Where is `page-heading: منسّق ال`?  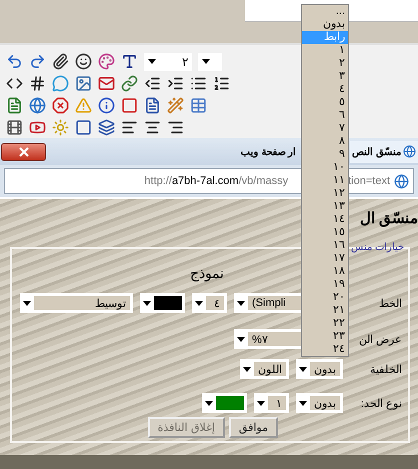 page-heading: منسّق ال is located at coordinates (389, 218).